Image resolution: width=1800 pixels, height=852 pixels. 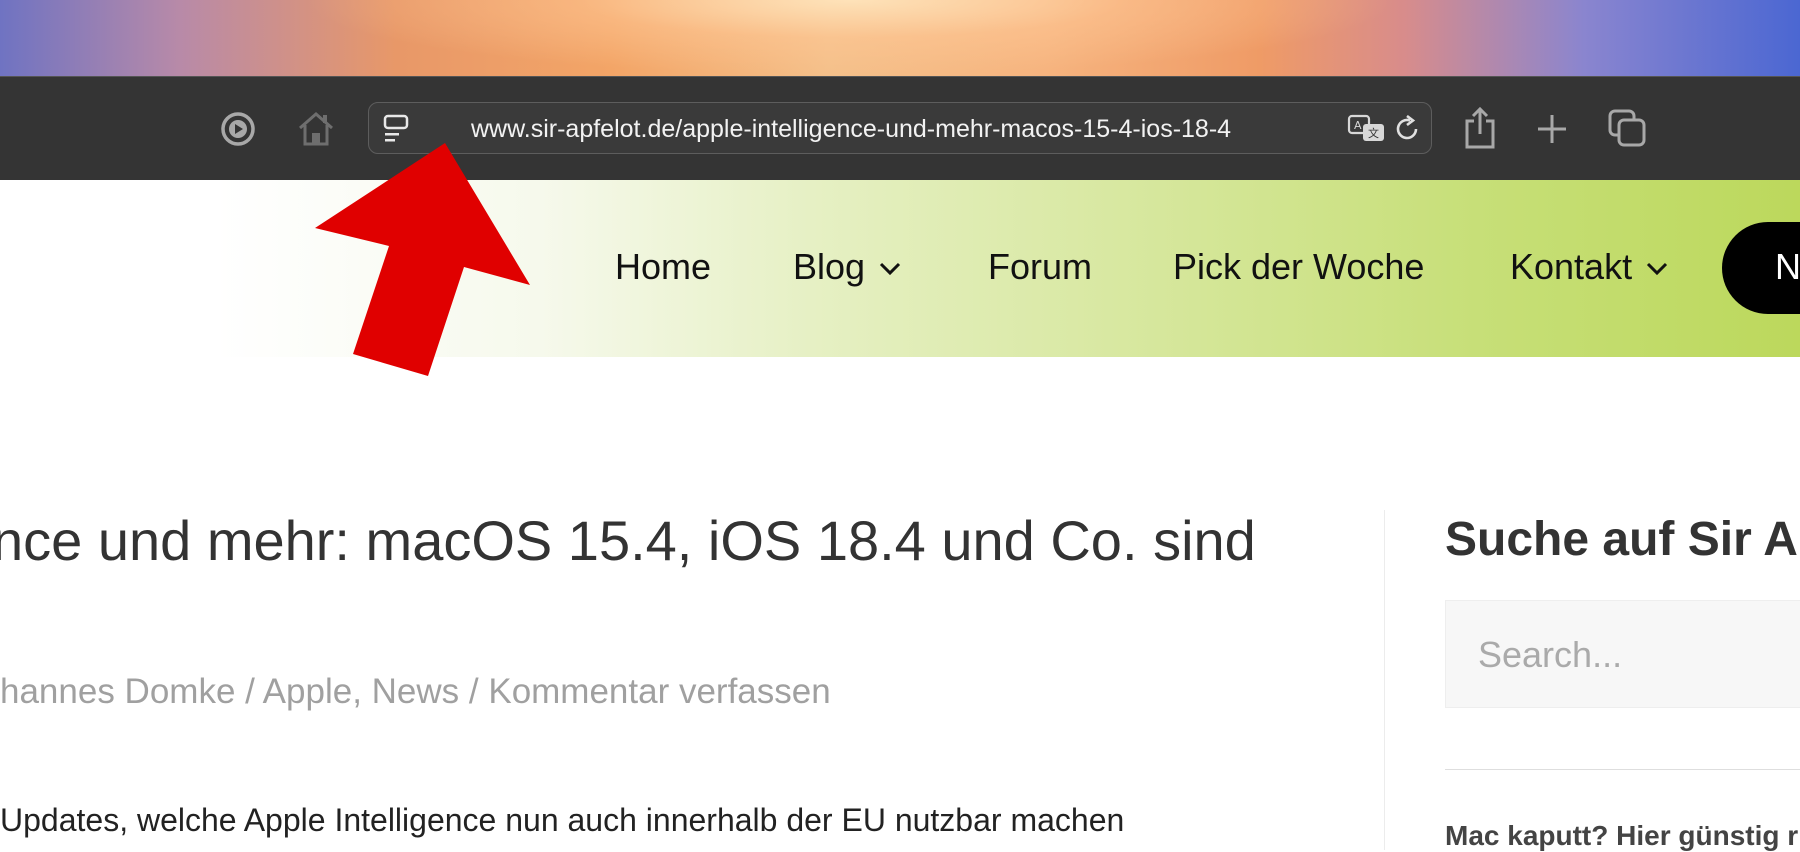 What do you see at coordinates (1627, 128) in the screenshot?
I see `tabs-overview-icon` at bounding box center [1627, 128].